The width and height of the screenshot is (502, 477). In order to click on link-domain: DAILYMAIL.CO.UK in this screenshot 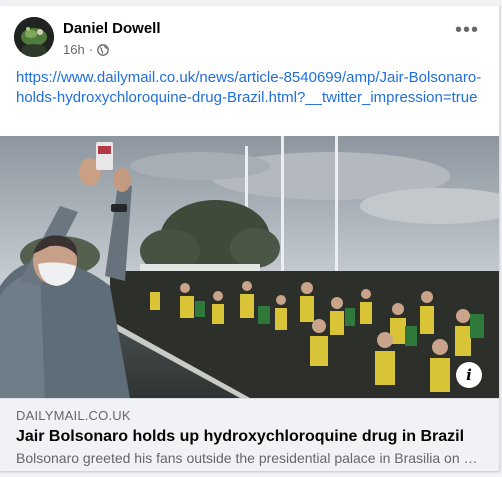, I will do `click(73, 415)`.